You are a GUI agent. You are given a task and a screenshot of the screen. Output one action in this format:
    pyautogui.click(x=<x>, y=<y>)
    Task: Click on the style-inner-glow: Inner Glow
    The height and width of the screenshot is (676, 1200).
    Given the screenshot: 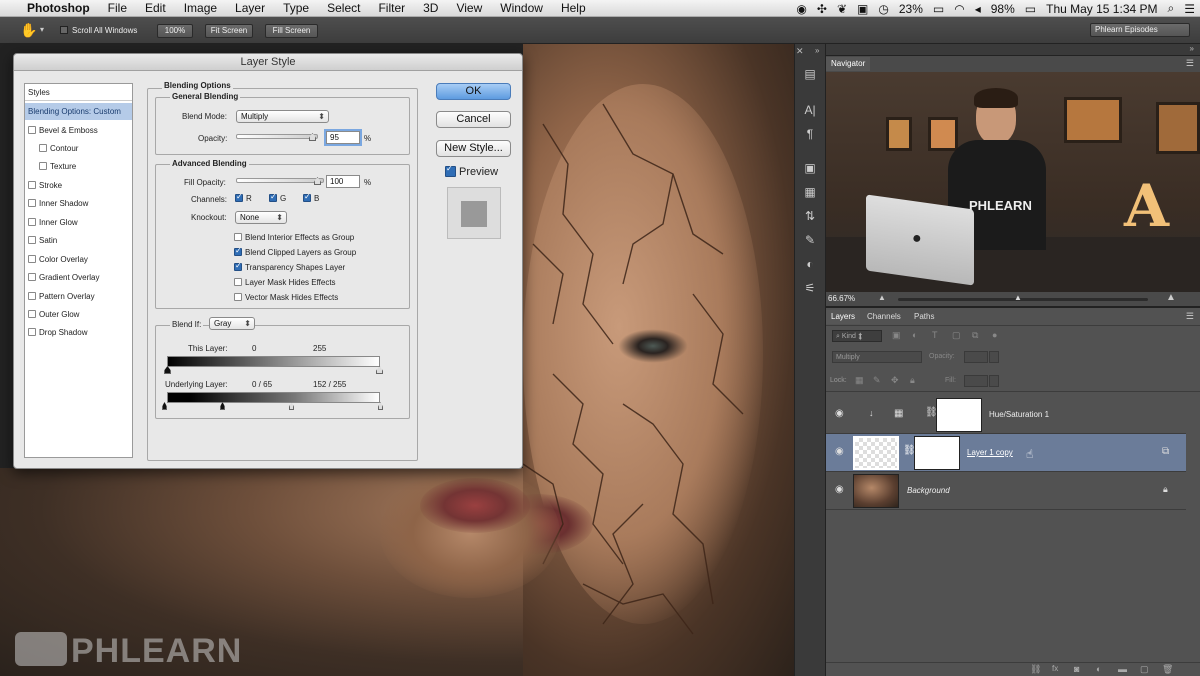 What is the action you would take?
    pyautogui.click(x=78, y=222)
    